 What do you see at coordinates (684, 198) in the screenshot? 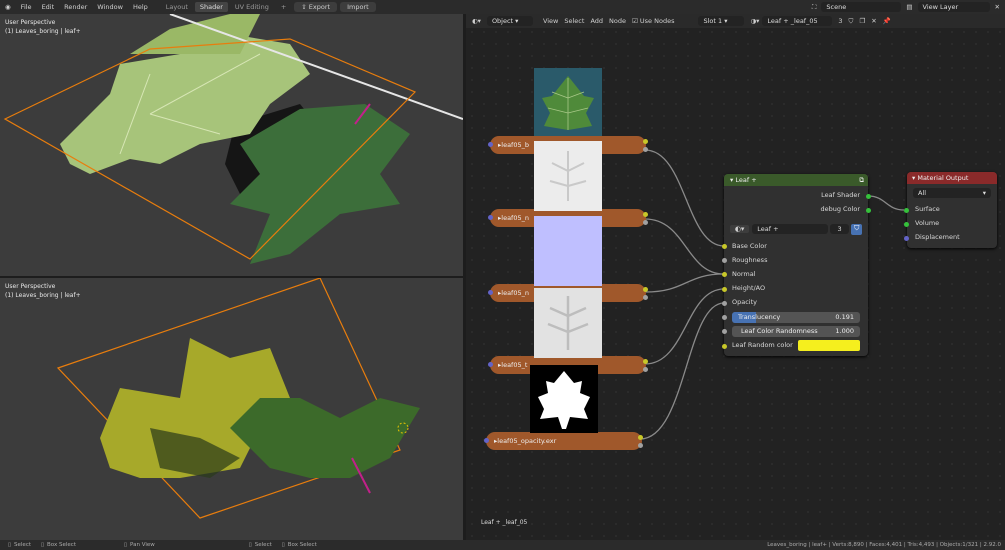
I see `link-basecolor` at bounding box center [684, 198].